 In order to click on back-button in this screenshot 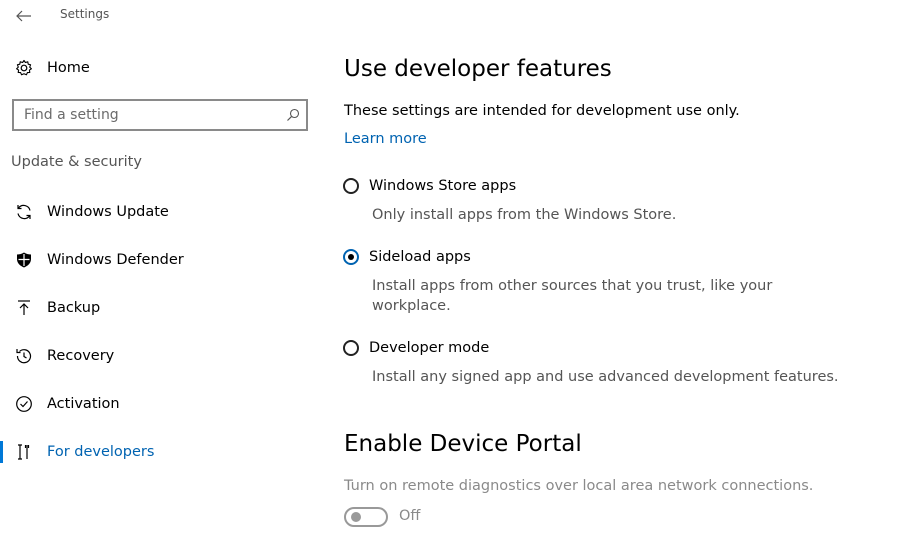, I will do `click(24, 16)`.